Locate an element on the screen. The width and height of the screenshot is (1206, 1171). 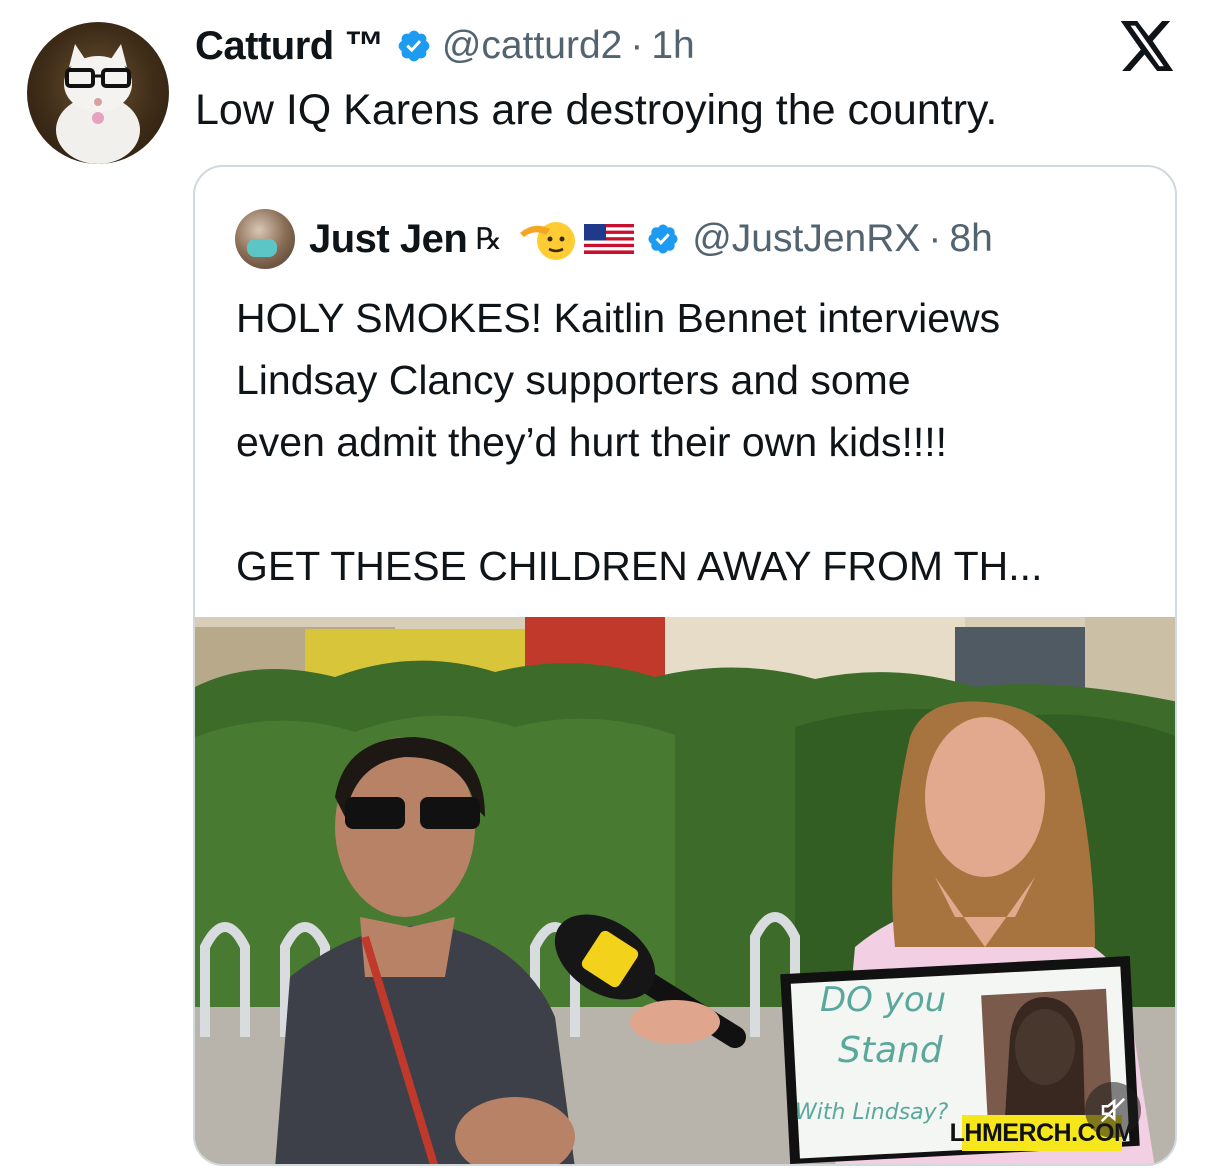
sign-text-line: With Lindsay? is located at coordinates (872, 1112).